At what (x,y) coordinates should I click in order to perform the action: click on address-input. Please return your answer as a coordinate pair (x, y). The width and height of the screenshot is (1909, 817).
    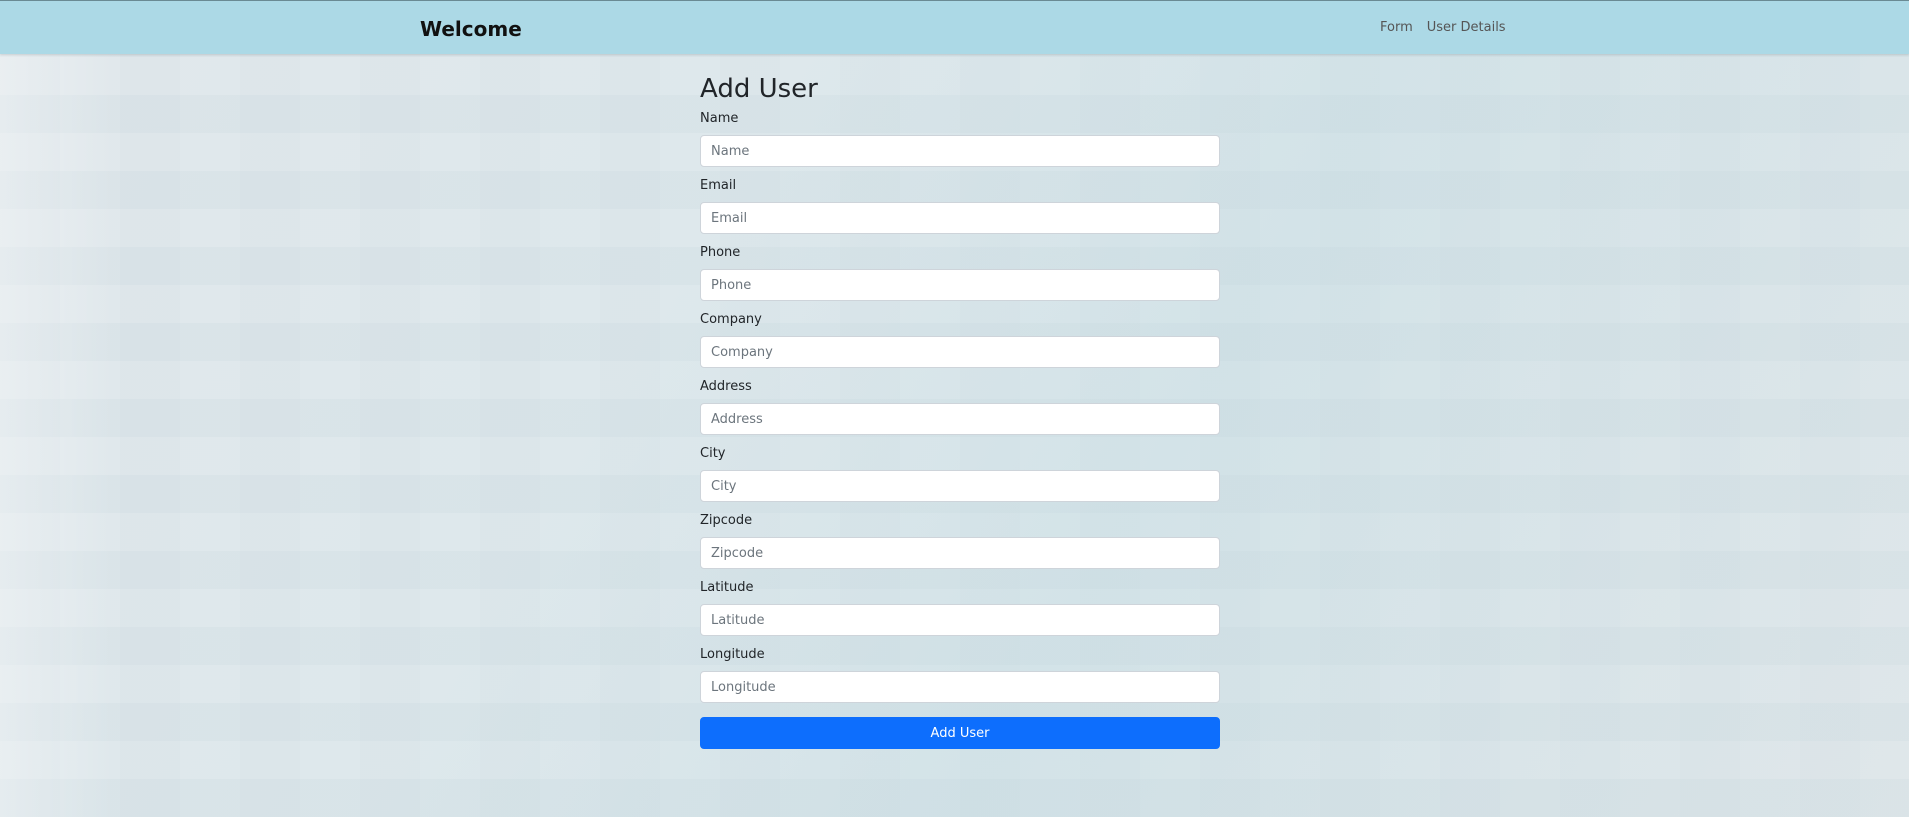
    Looking at the image, I should click on (960, 419).